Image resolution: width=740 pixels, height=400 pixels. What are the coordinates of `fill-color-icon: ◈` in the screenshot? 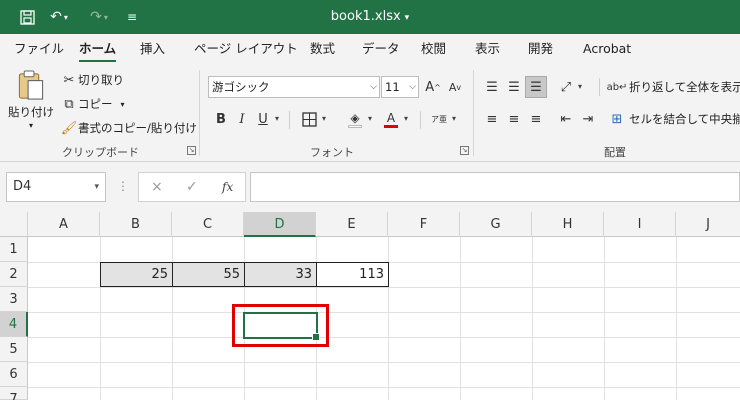 It's located at (355, 119).